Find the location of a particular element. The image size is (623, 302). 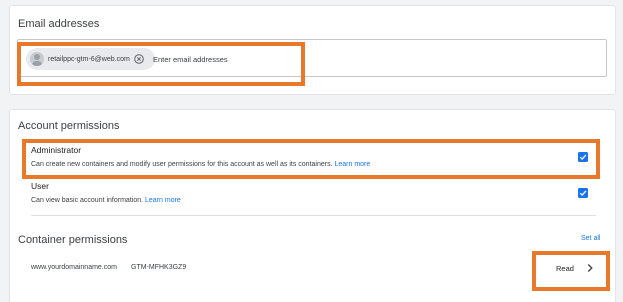

container-id: GTM-MFHK3GZ9 is located at coordinates (159, 267).